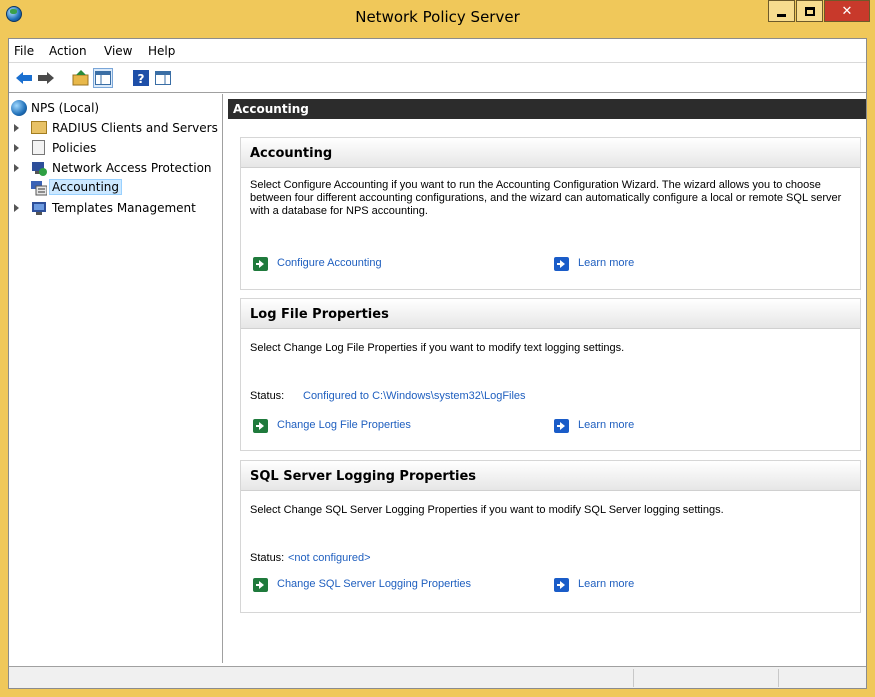  Describe the element at coordinates (118, 51) in the screenshot. I see `menu-view: View` at that location.